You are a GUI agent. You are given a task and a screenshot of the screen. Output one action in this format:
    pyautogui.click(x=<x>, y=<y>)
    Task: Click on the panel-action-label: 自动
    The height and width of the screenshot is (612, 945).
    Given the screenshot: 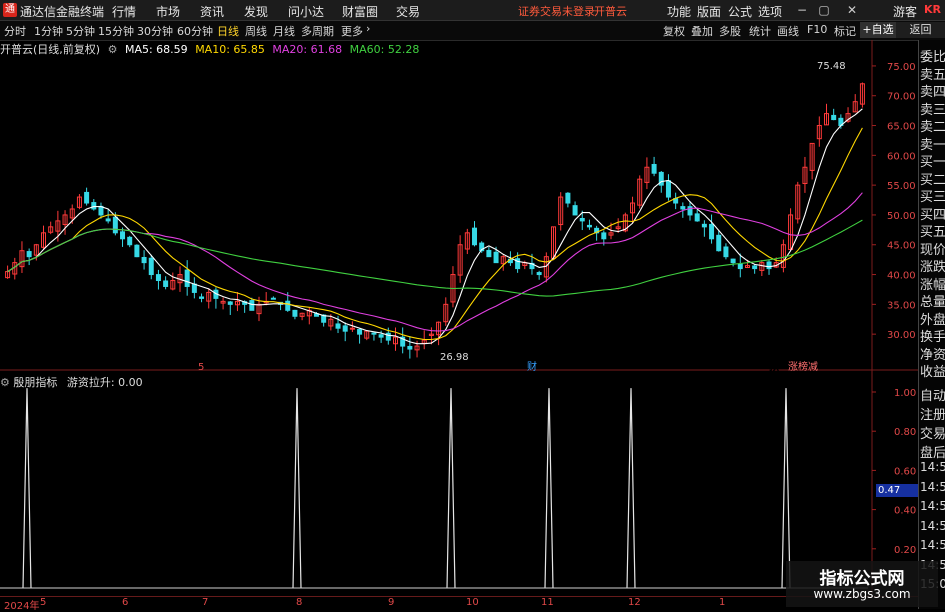 What is the action you would take?
    pyautogui.click(x=932, y=394)
    